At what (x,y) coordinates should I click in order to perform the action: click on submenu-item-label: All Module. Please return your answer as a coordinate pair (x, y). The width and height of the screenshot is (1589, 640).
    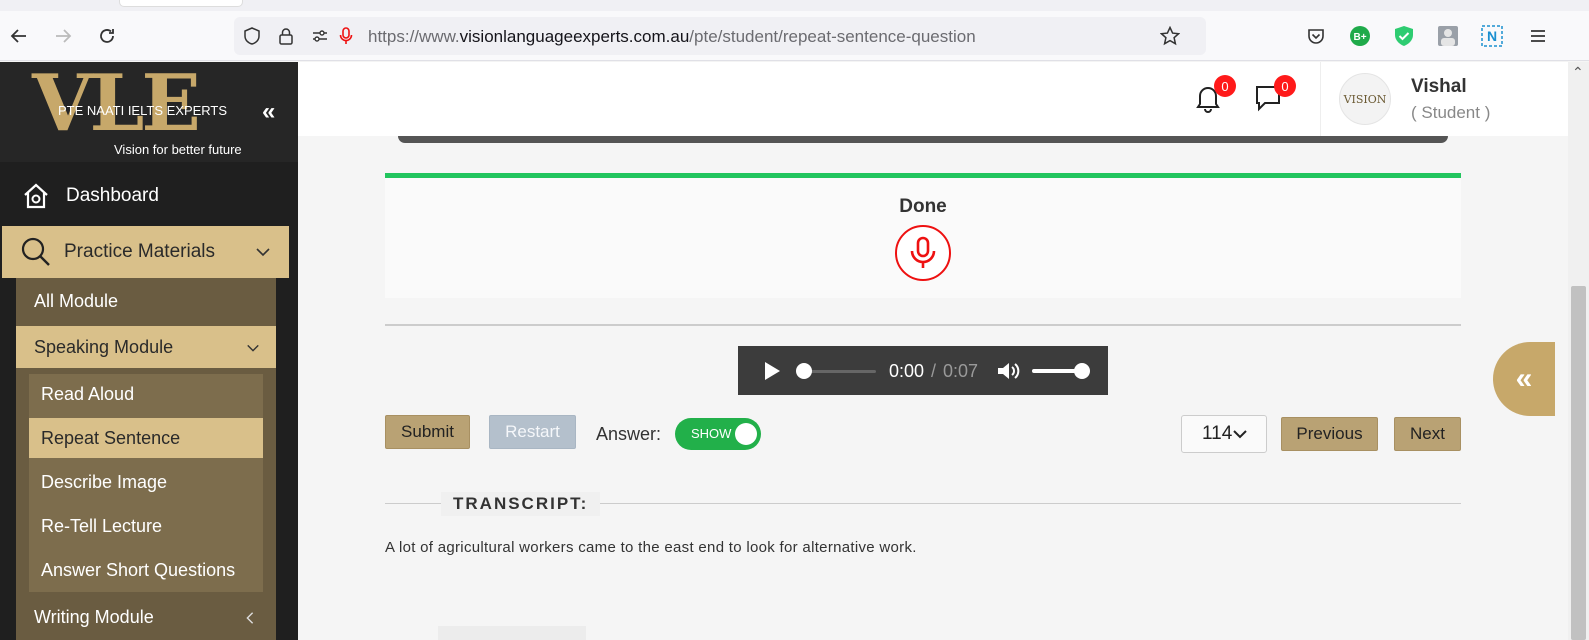
    Looking at the image, I should click on (76, 300).